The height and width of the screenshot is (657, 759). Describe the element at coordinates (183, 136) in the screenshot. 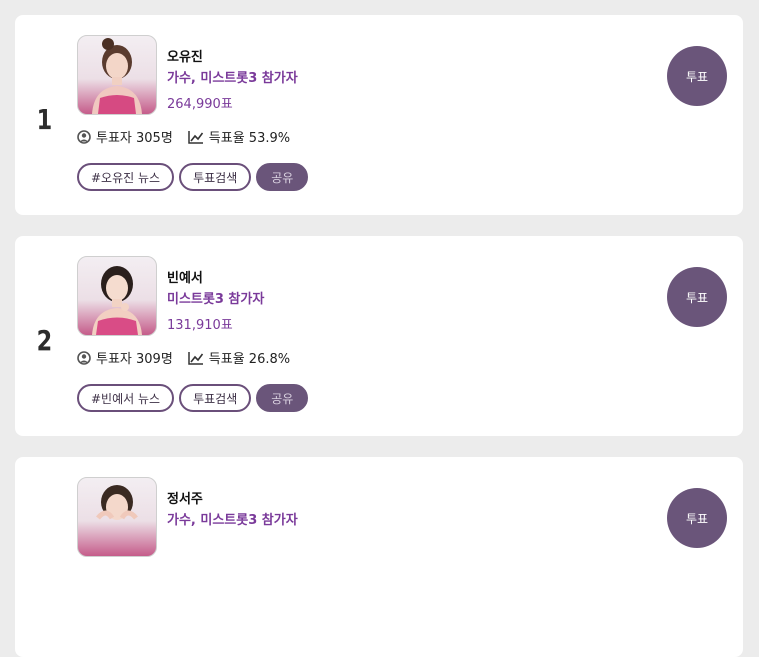

I see `vote-stats: 투표자 305명 득표율 53.9%` at that location.